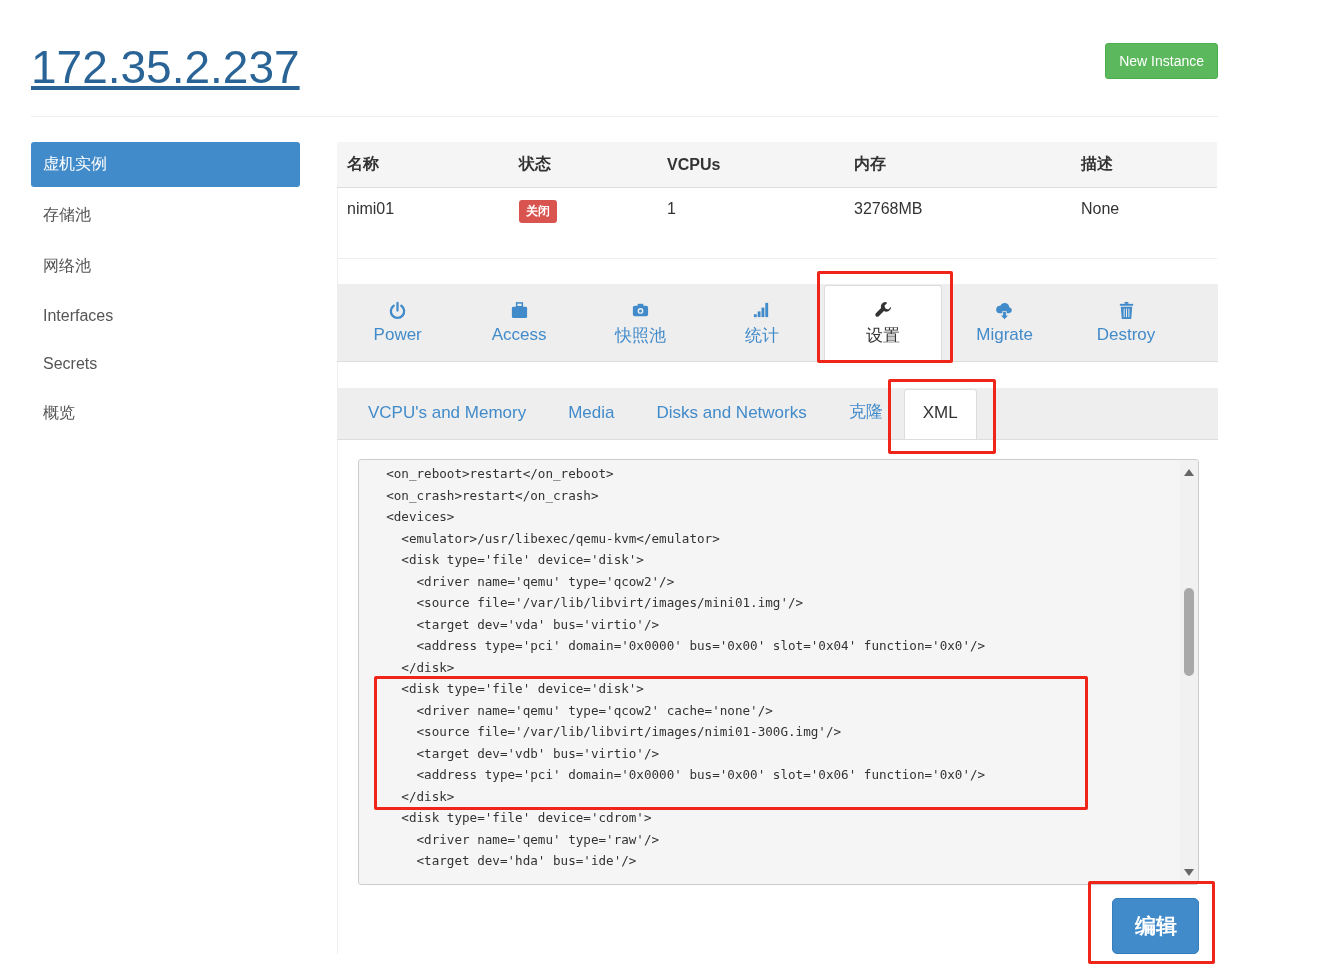 The height and width of the screenshot is (975, 1332). What do you see at coordinates (423, 165) in the screenshot?
I see `column-header: 名称` at bounding box center [423, 165].